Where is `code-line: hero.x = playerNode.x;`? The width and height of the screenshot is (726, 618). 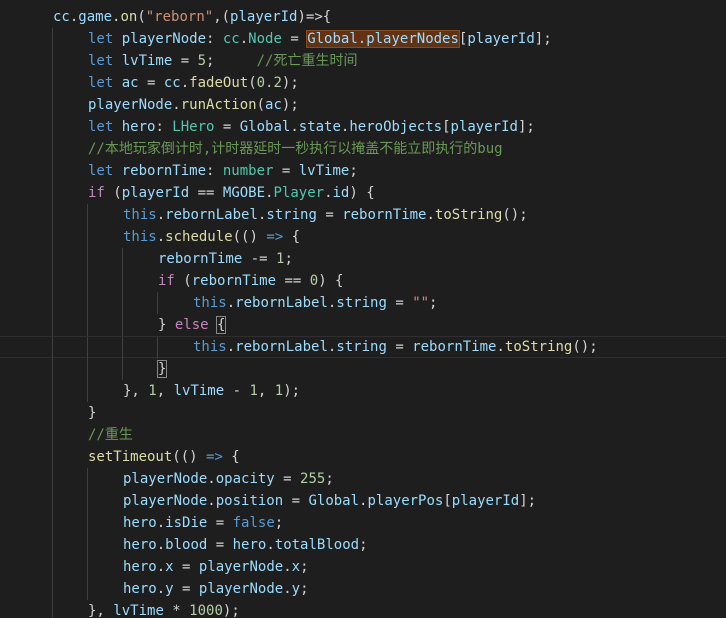 code-line: hero.x = playerNode.x; is located at coordinates (363, 567).